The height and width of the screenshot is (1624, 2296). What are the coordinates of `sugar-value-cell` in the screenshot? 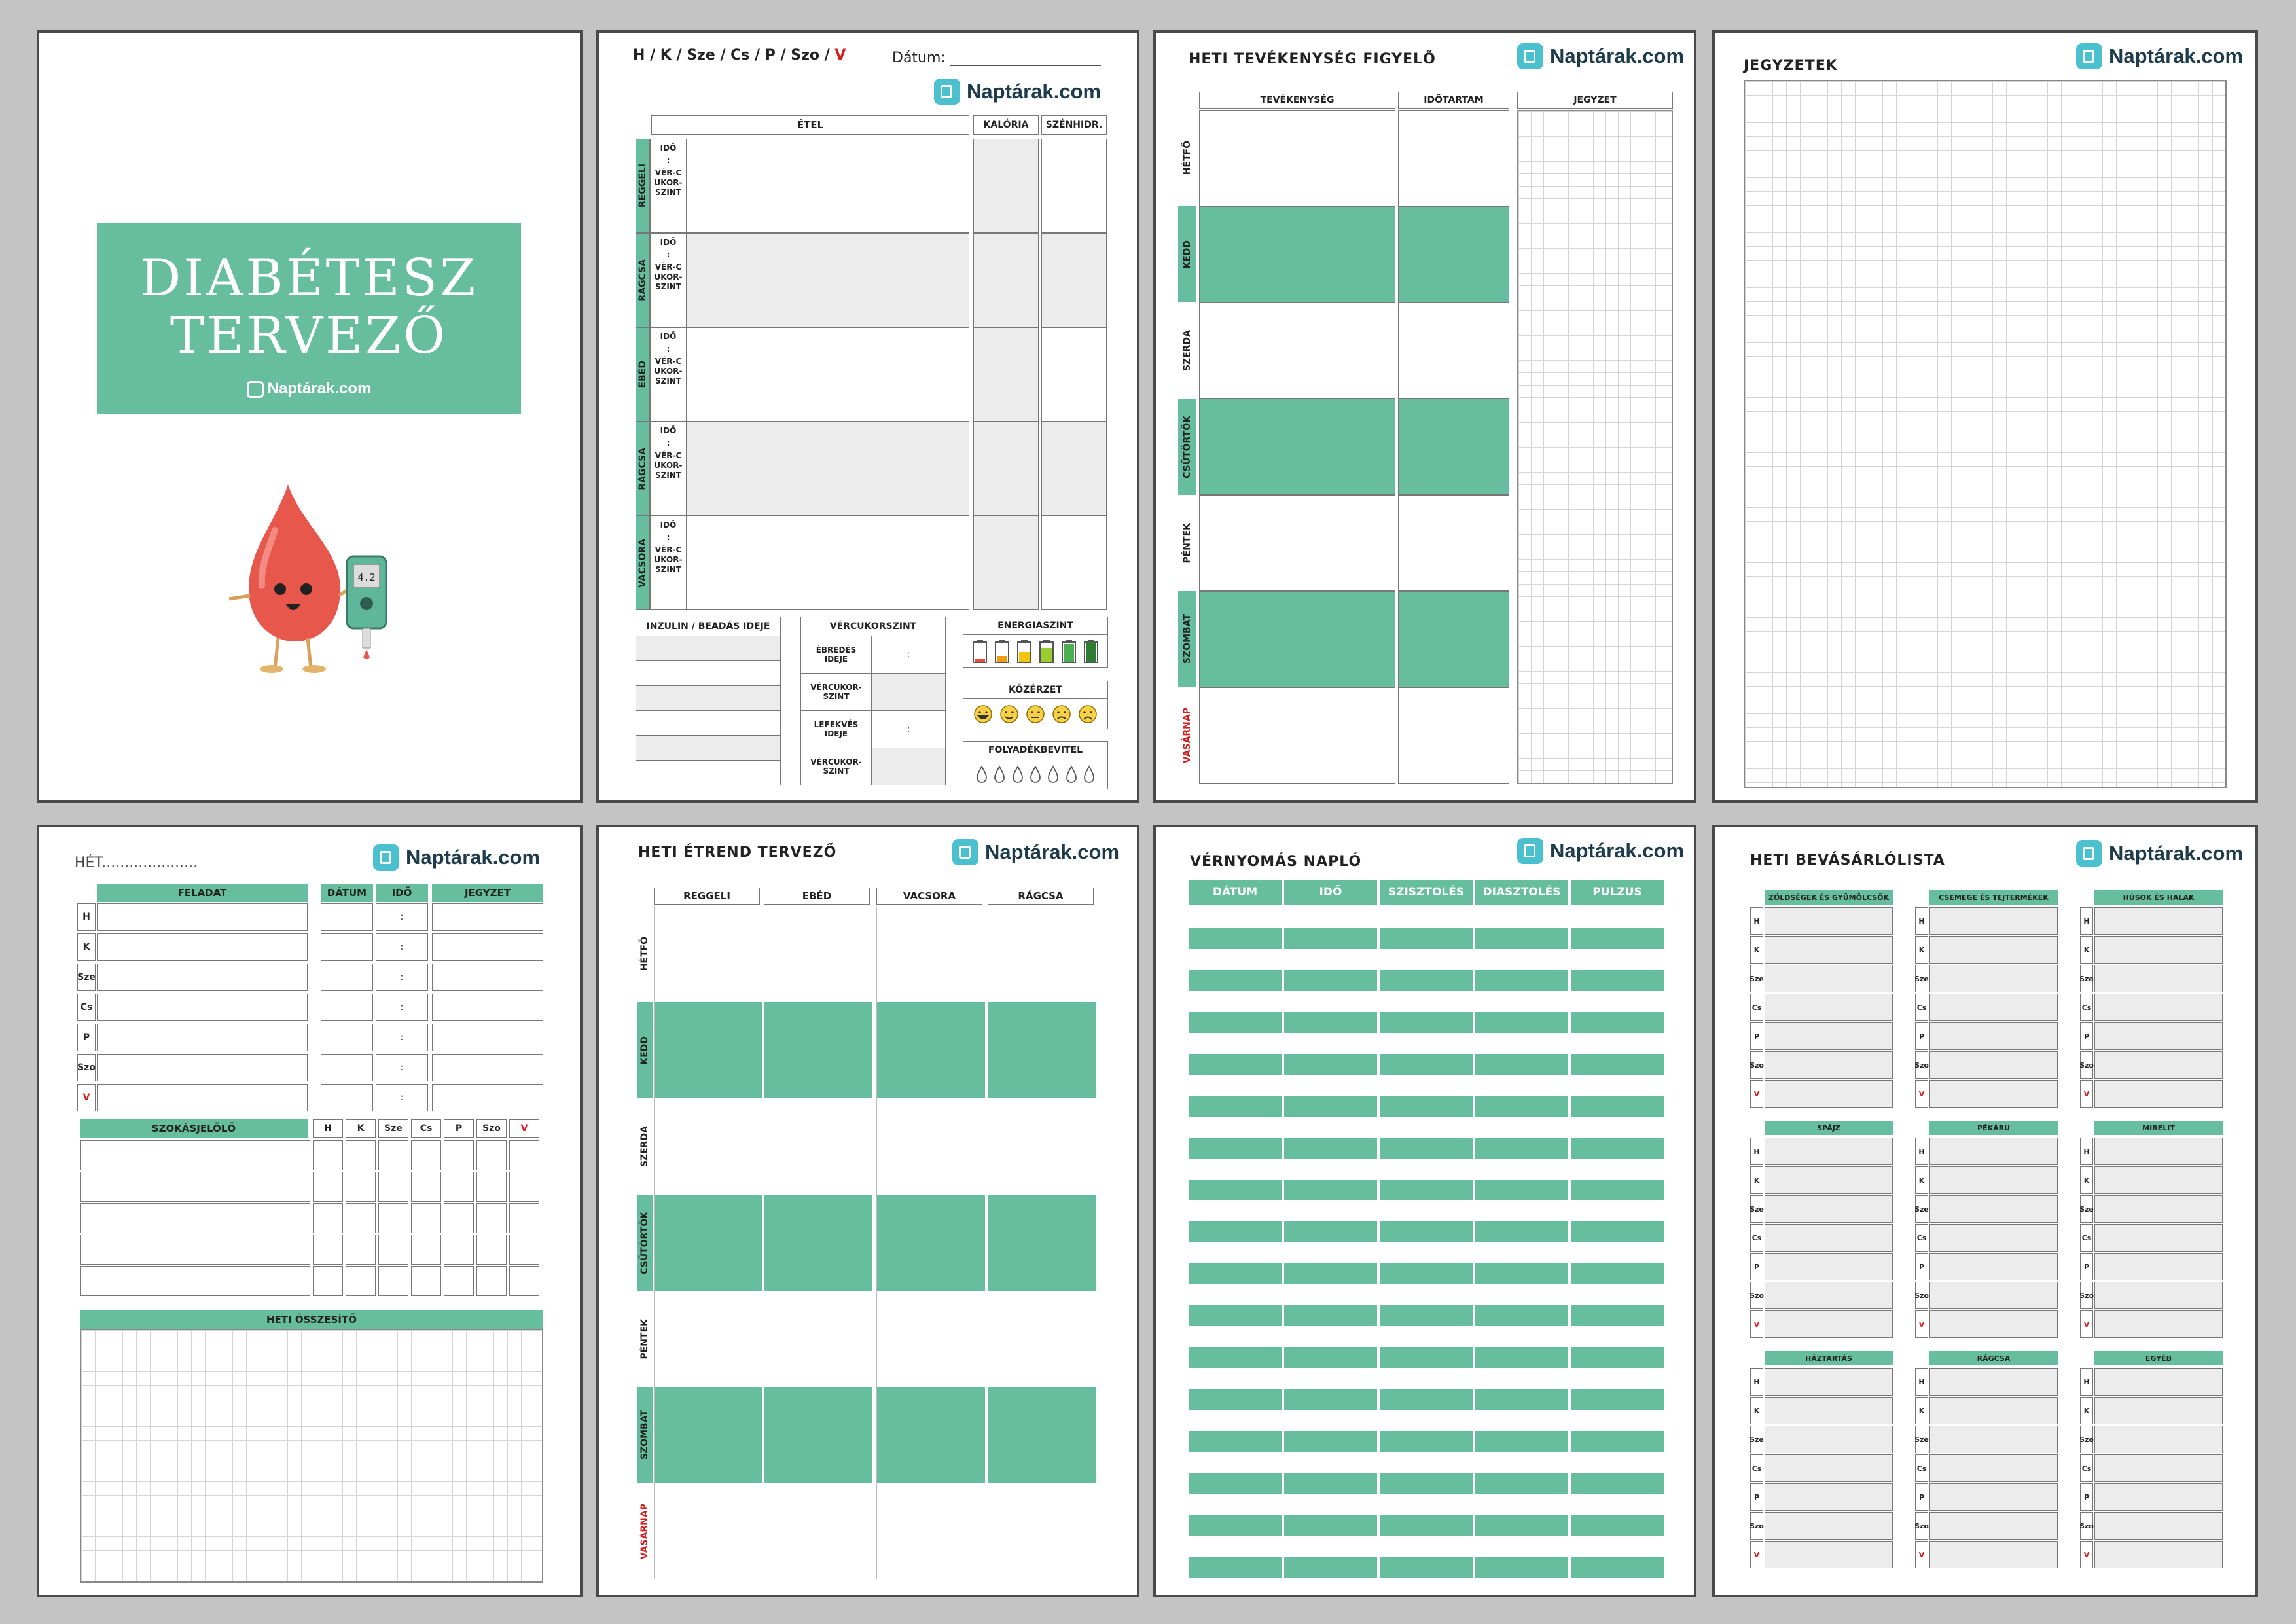 It's located at (908, 692).